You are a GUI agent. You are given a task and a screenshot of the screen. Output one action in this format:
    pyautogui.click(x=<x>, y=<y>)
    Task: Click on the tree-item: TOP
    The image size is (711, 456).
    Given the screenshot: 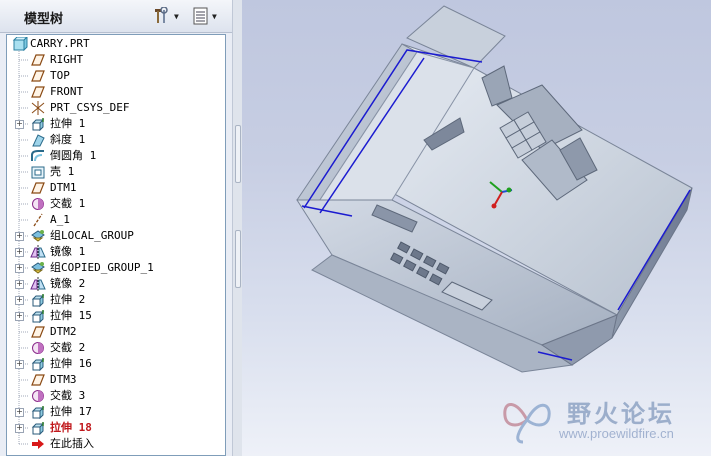 What is the action you would take?
    pyautogui.click(x=116, y=76)
    